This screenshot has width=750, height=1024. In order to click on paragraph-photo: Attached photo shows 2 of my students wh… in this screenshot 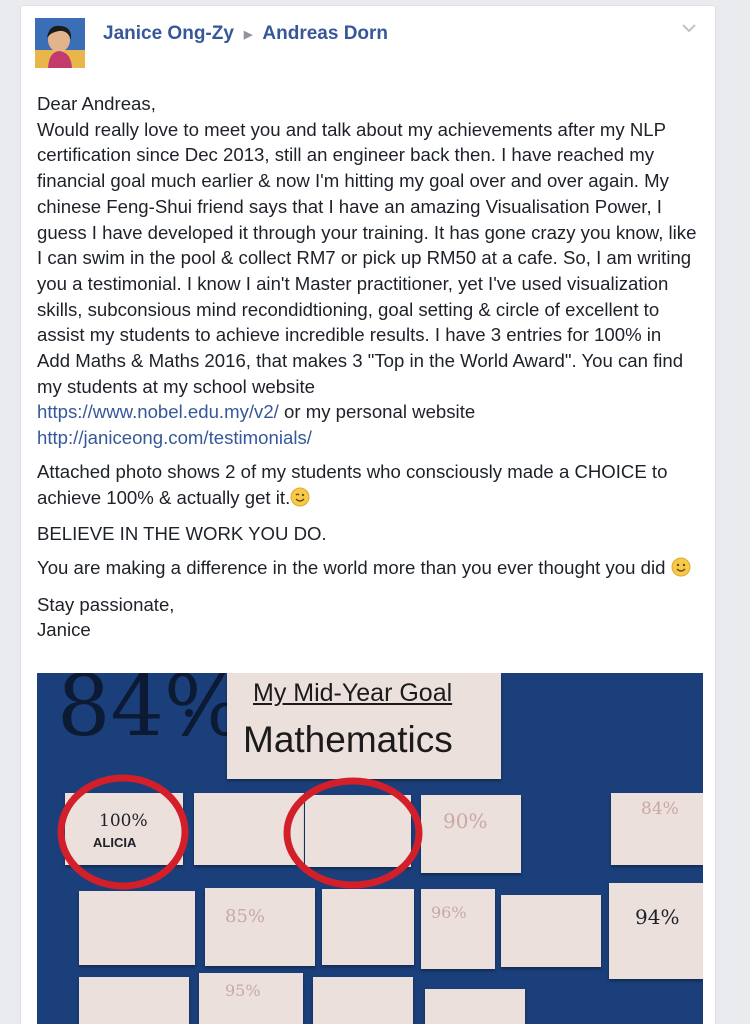, I will do `click(367, 486)`.